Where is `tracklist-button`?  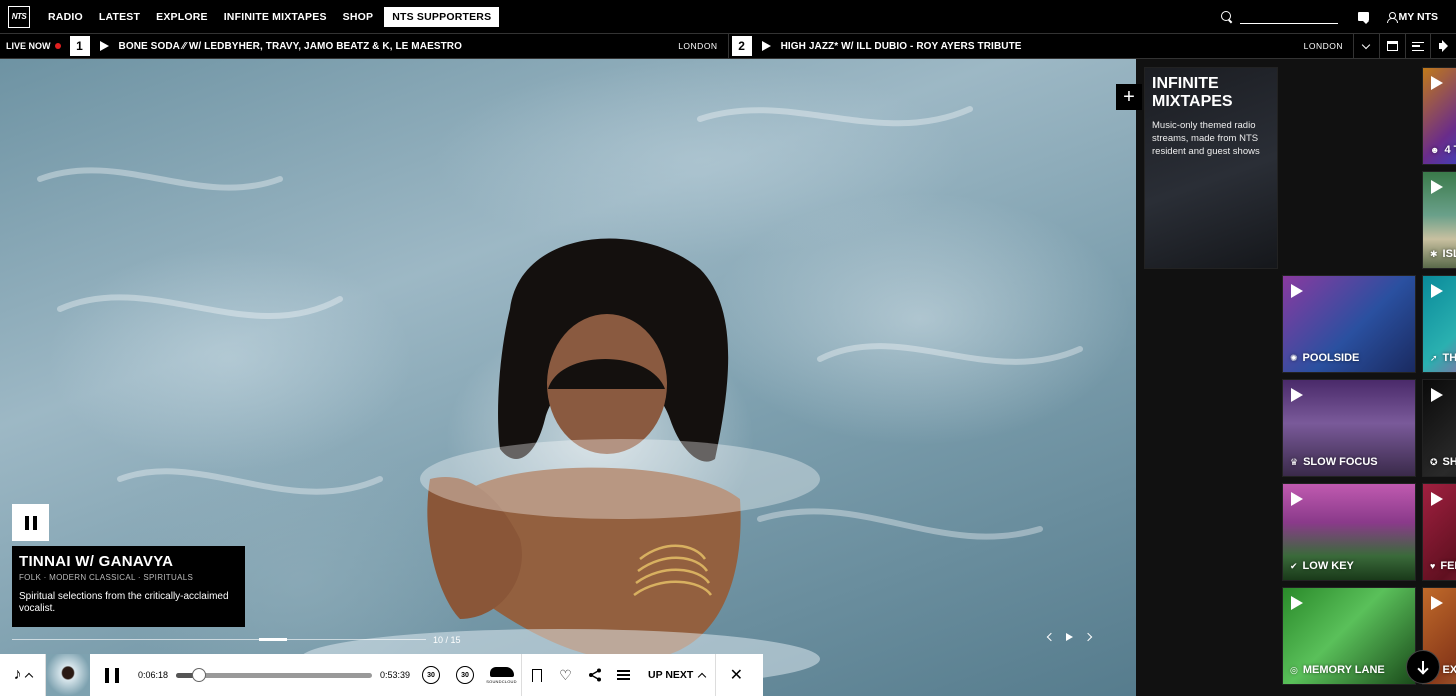
tracklist-button is located at coordinates (623, 675).